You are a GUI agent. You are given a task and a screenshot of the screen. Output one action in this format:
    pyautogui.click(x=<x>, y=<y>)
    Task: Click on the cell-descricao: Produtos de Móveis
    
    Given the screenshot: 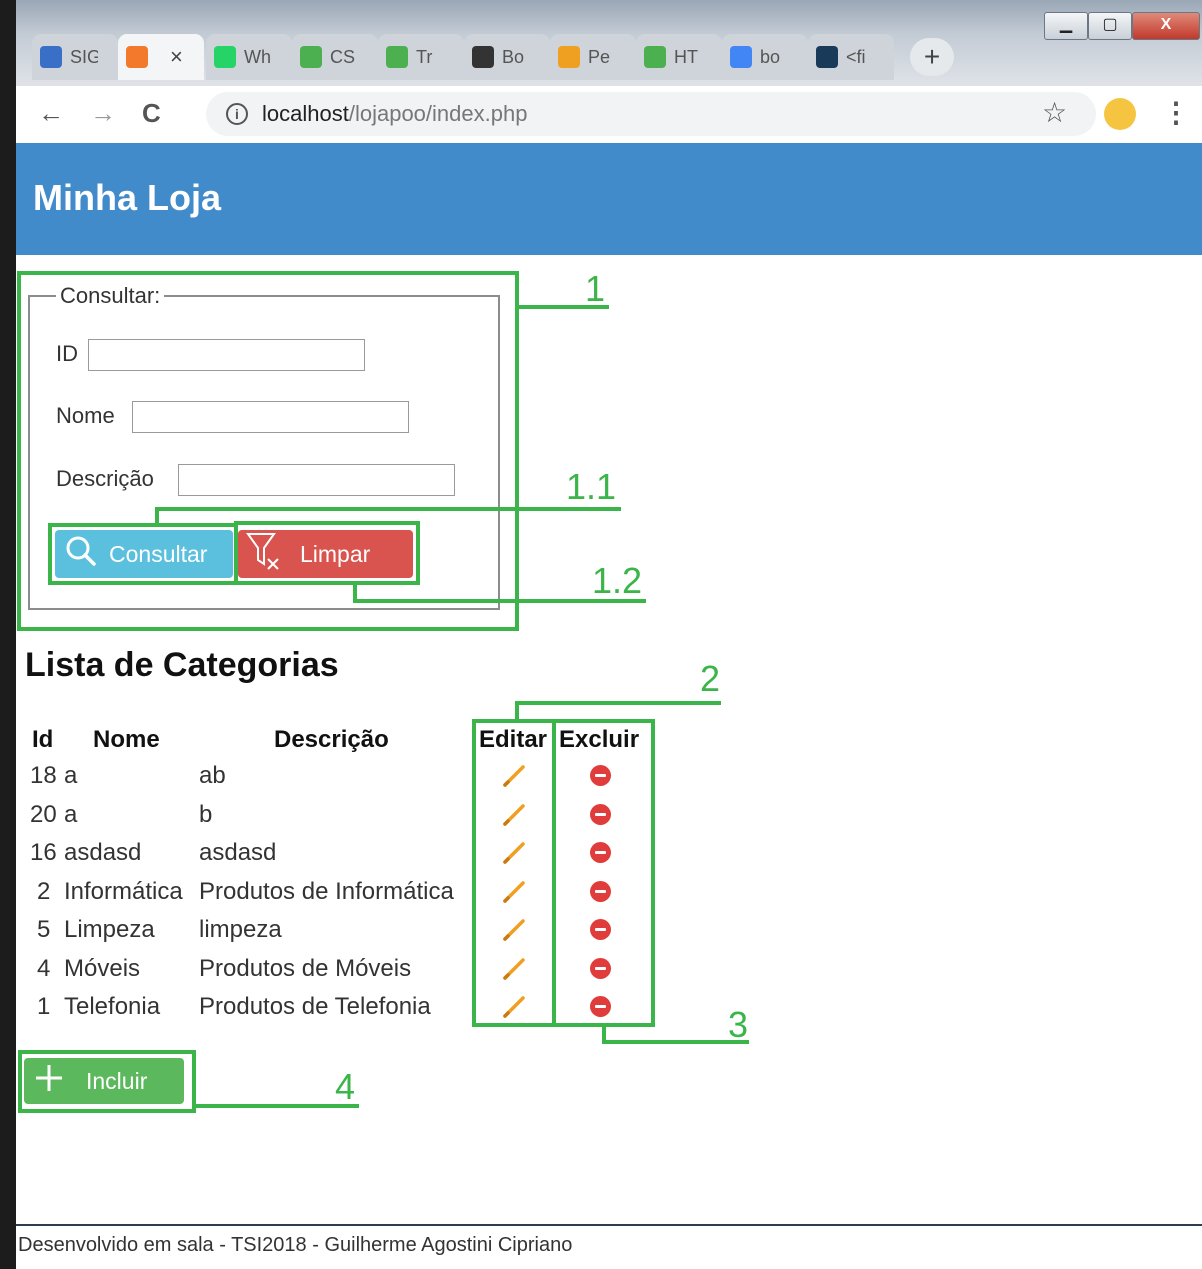 What is the action you would take?
    pyautogui.click(x=305, y=968)
    